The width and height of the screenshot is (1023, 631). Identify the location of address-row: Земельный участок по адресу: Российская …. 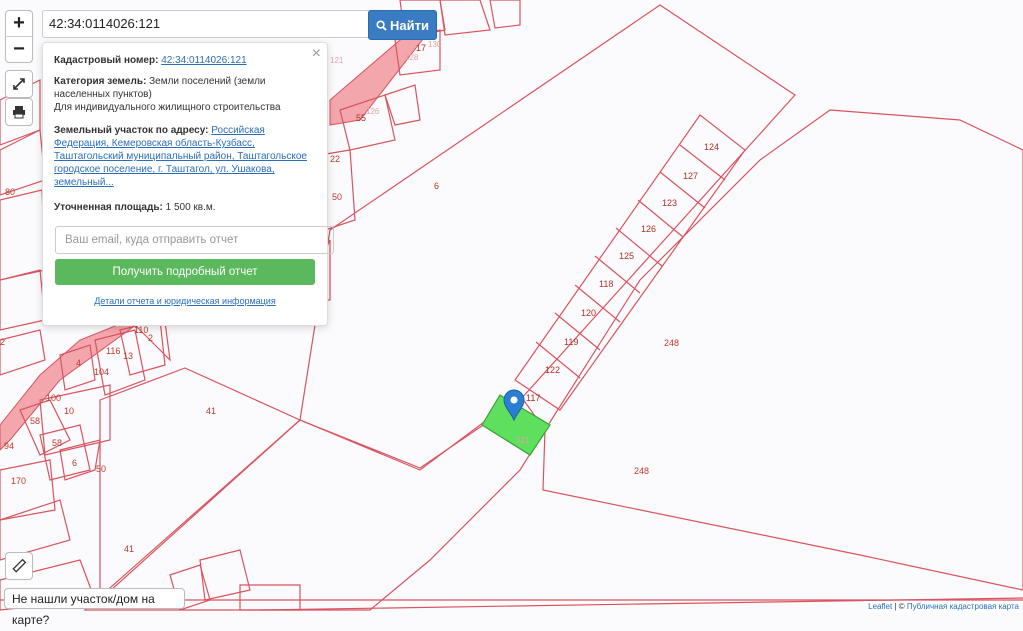
(183, 156).